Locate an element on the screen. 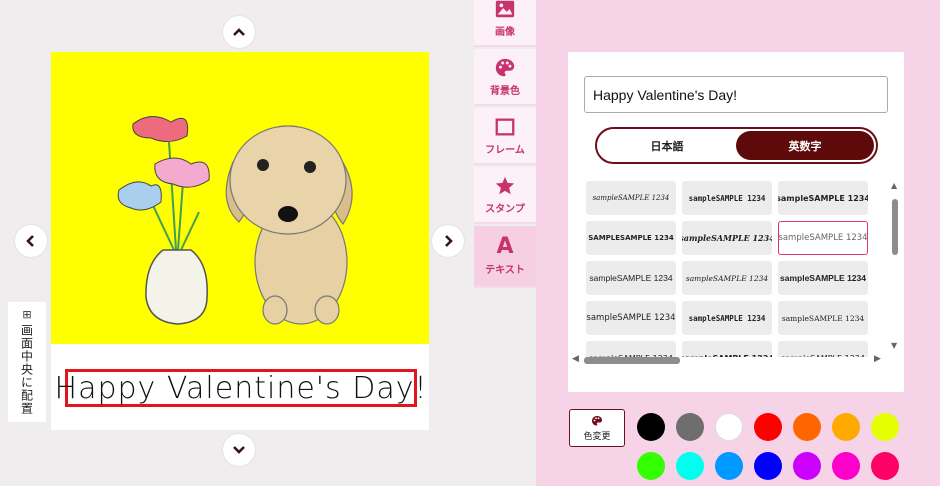  scroll-left-icon: ◀ is located at coordinates (575, 359).